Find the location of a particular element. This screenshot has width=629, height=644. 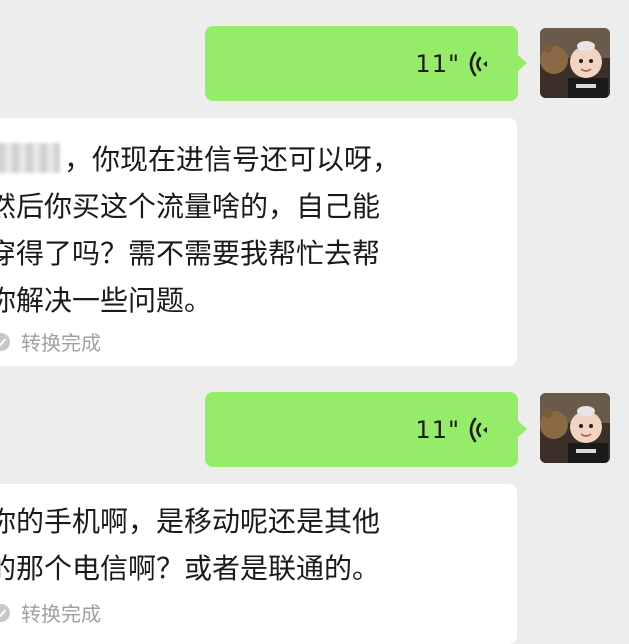

transcript-line: 你解决一些问题。 is located at coordinates (106, 300).